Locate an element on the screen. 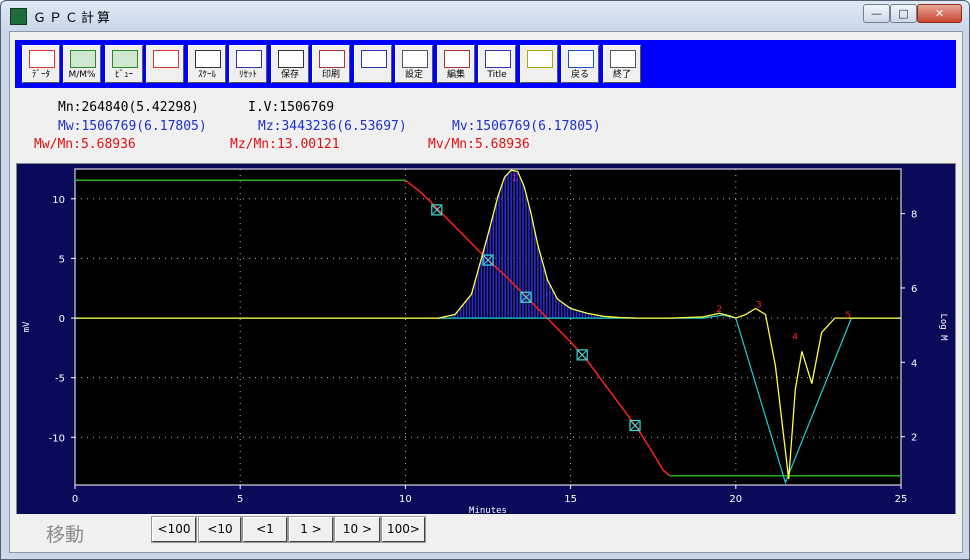  y2-tick-label: 4 is located at coordinates (914, 363).